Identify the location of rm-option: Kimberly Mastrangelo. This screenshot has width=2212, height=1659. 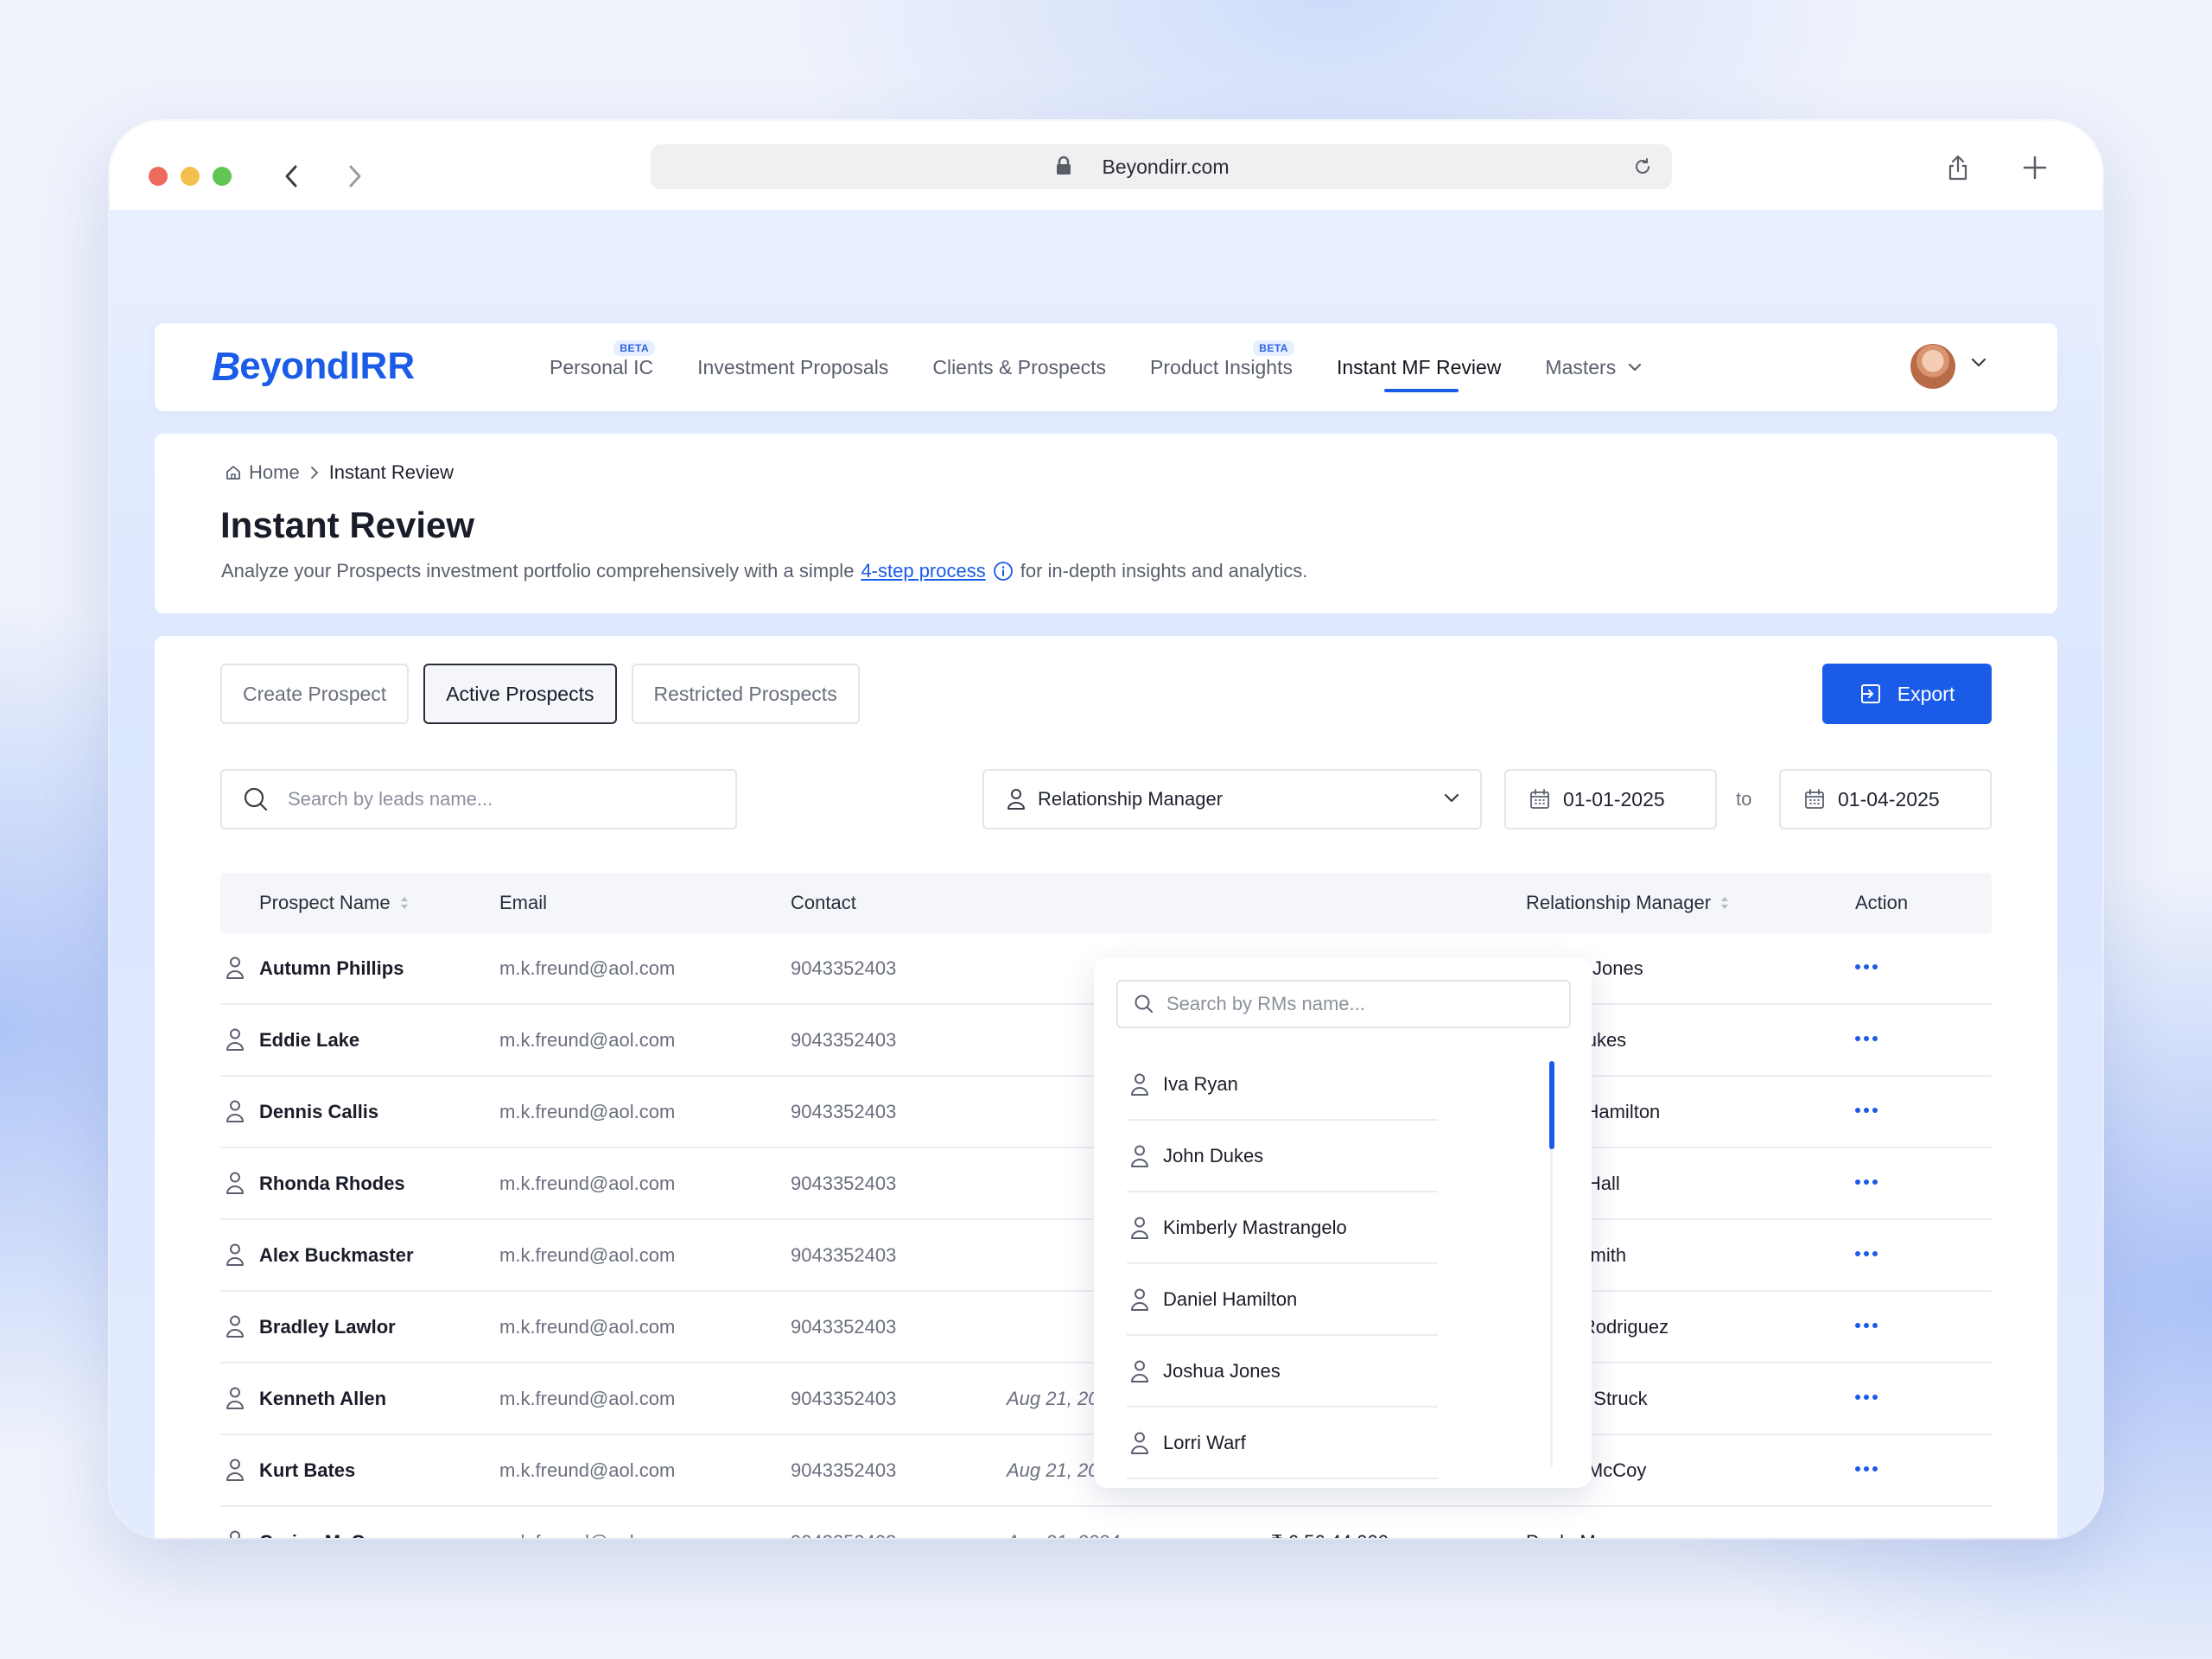
(1282, 1228).